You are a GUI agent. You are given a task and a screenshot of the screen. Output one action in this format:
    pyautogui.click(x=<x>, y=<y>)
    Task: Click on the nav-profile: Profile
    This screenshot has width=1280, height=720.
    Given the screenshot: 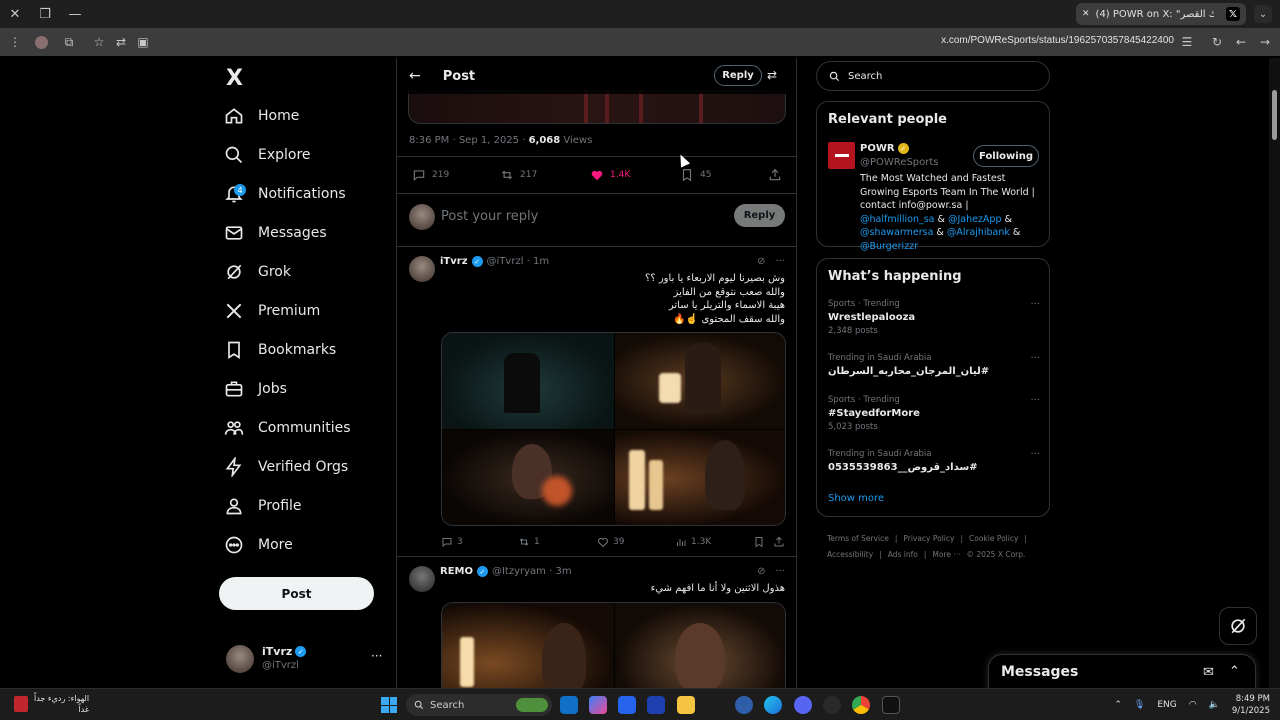 What is the action you would take?
    pyautogui.click(x=263, y=506)
    